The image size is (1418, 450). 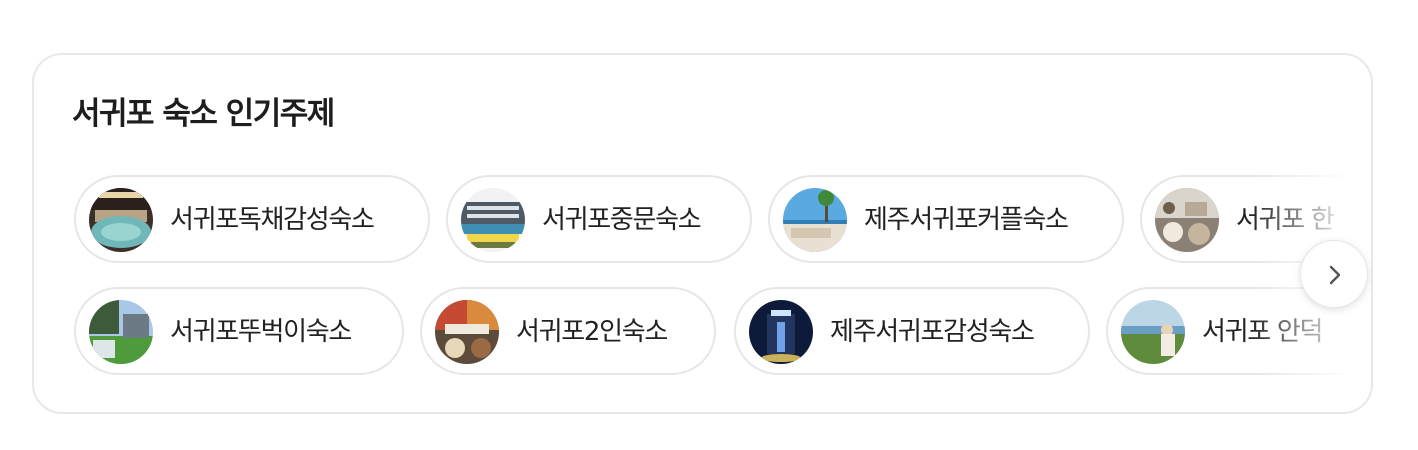 What do you see at coordinates (1153, 332) in the screenshot?
I see `ocean-view-photo-icon` at bounding box center [1153, 332].